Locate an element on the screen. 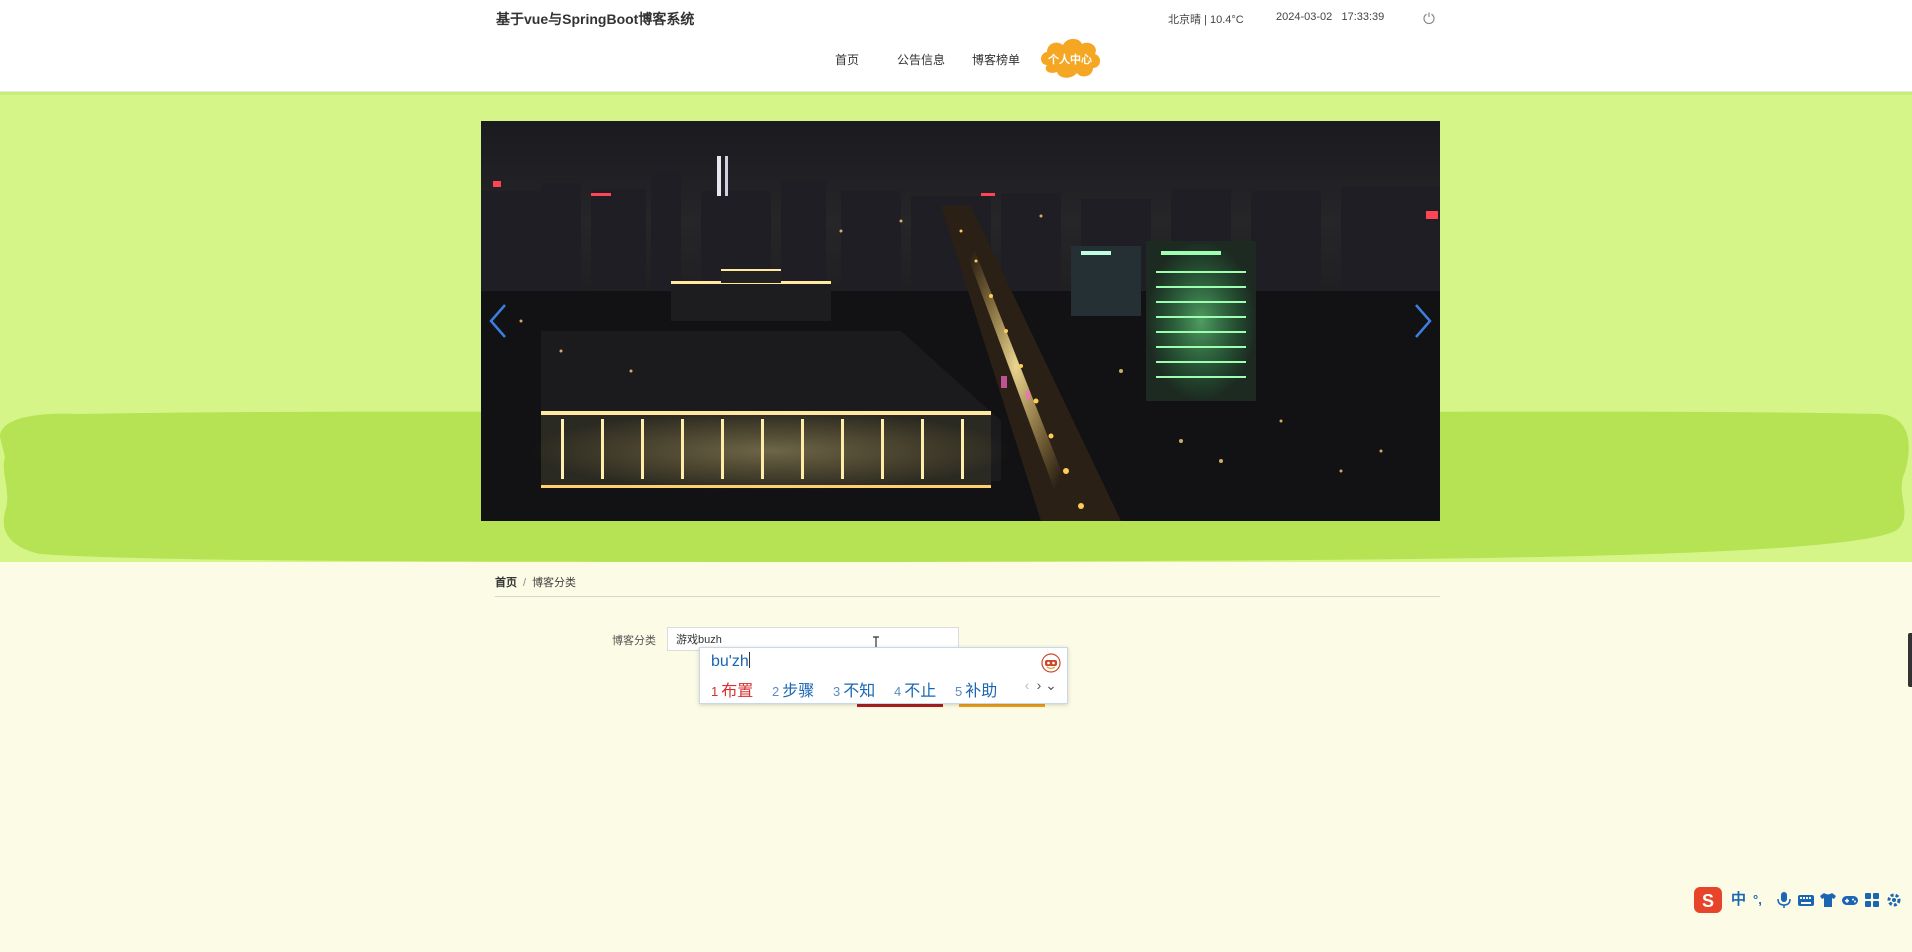 This screenshot has width=1912, height=952. time: 17:33:39 is located at coordinates (1363, 17).